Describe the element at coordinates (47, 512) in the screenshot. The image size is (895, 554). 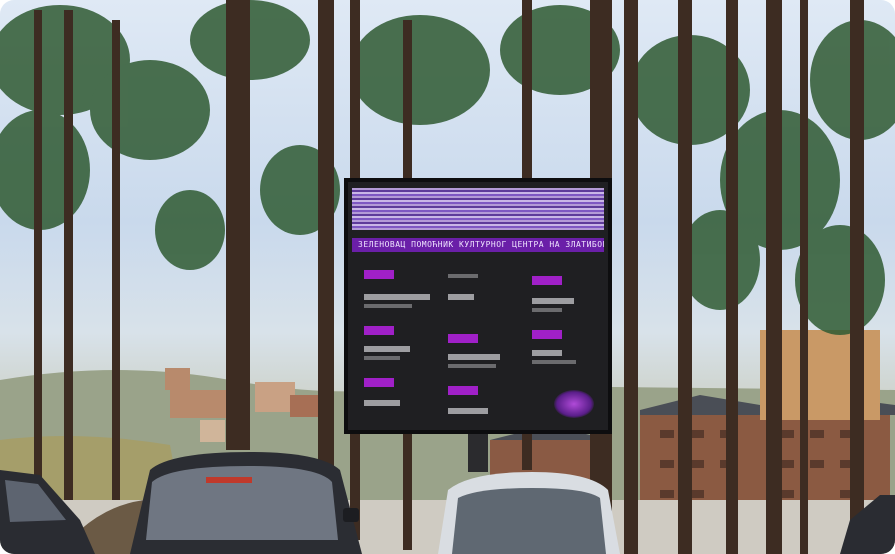
I see `car-left-edge` at that location.